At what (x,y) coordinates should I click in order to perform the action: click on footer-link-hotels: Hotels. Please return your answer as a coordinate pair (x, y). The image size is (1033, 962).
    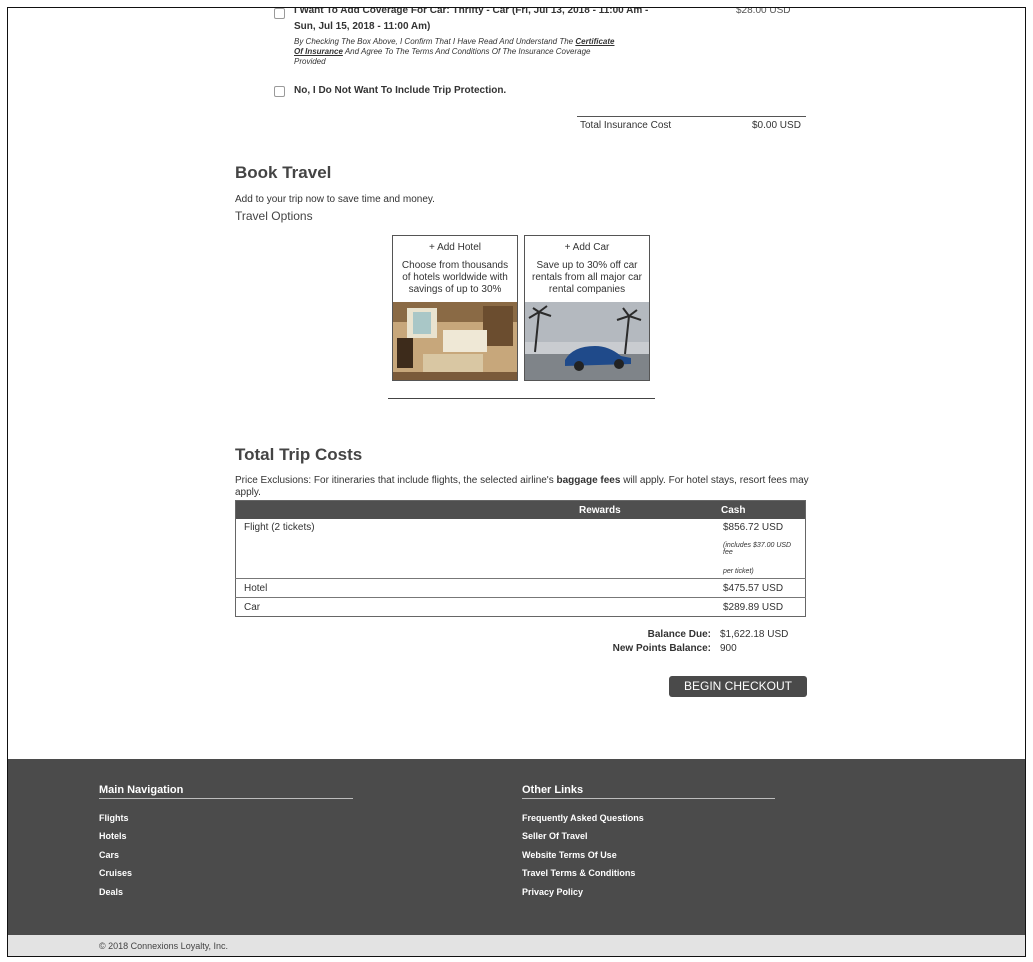
    Looking at the image, I should click on (113, 836).